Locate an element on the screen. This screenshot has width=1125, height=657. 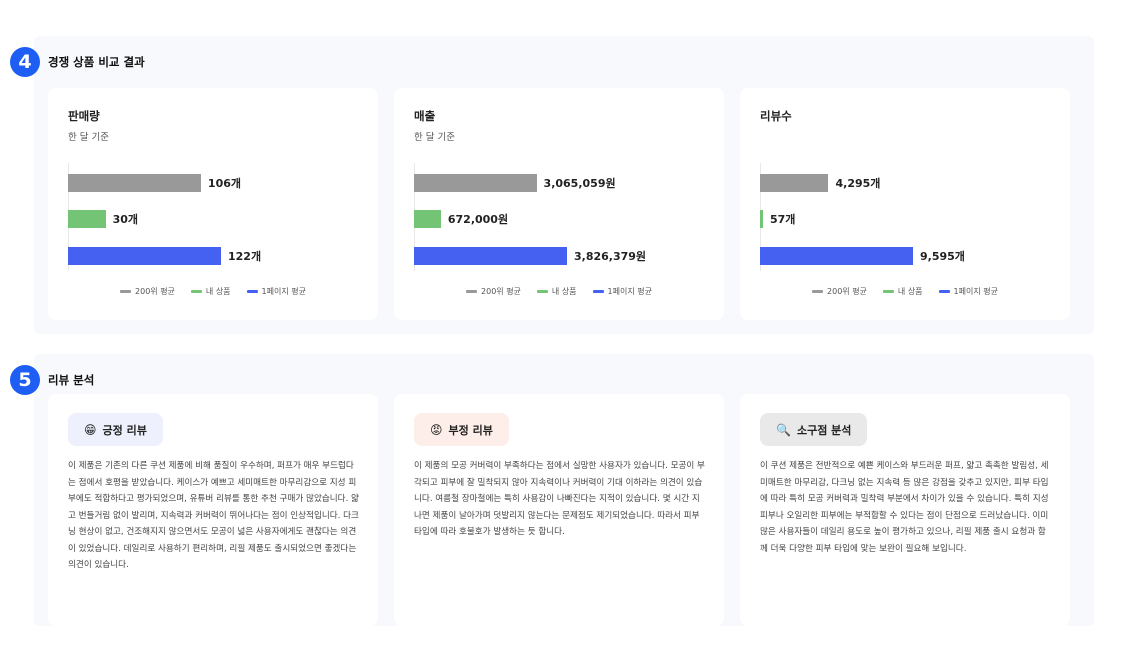
angry-face-icon: 😡 is located at coordinates (436, 429).